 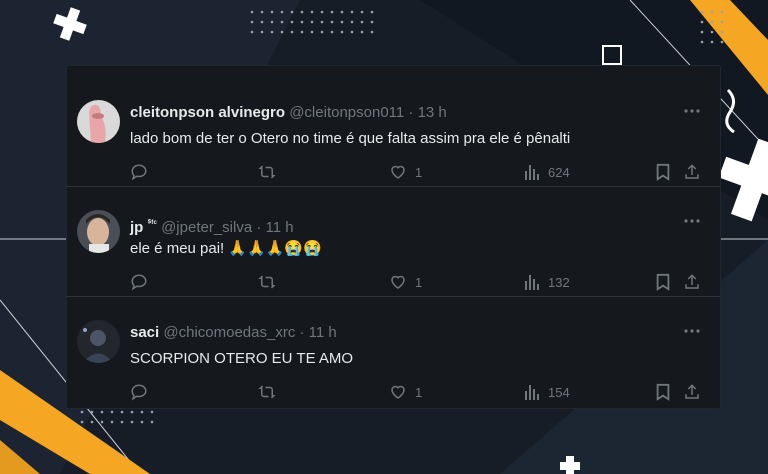 I want to click on tweet-header: saci @chicomoedas_xrc · 11 h, so click(x=233, y=333).